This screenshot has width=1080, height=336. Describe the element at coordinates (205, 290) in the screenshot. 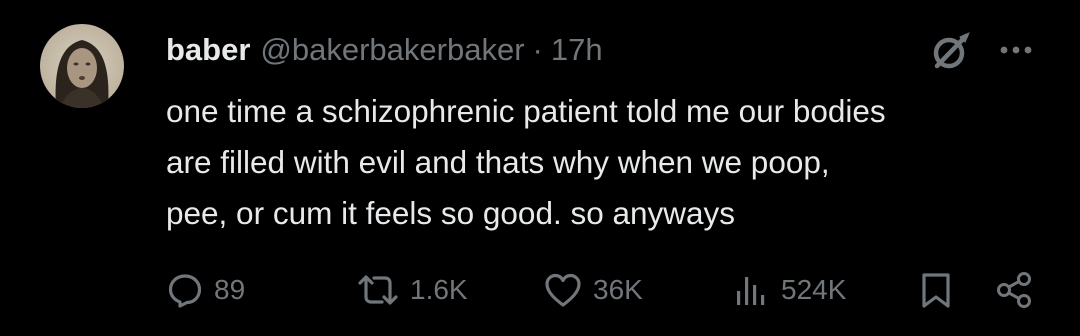

I see `reply-button: 89` at that location.